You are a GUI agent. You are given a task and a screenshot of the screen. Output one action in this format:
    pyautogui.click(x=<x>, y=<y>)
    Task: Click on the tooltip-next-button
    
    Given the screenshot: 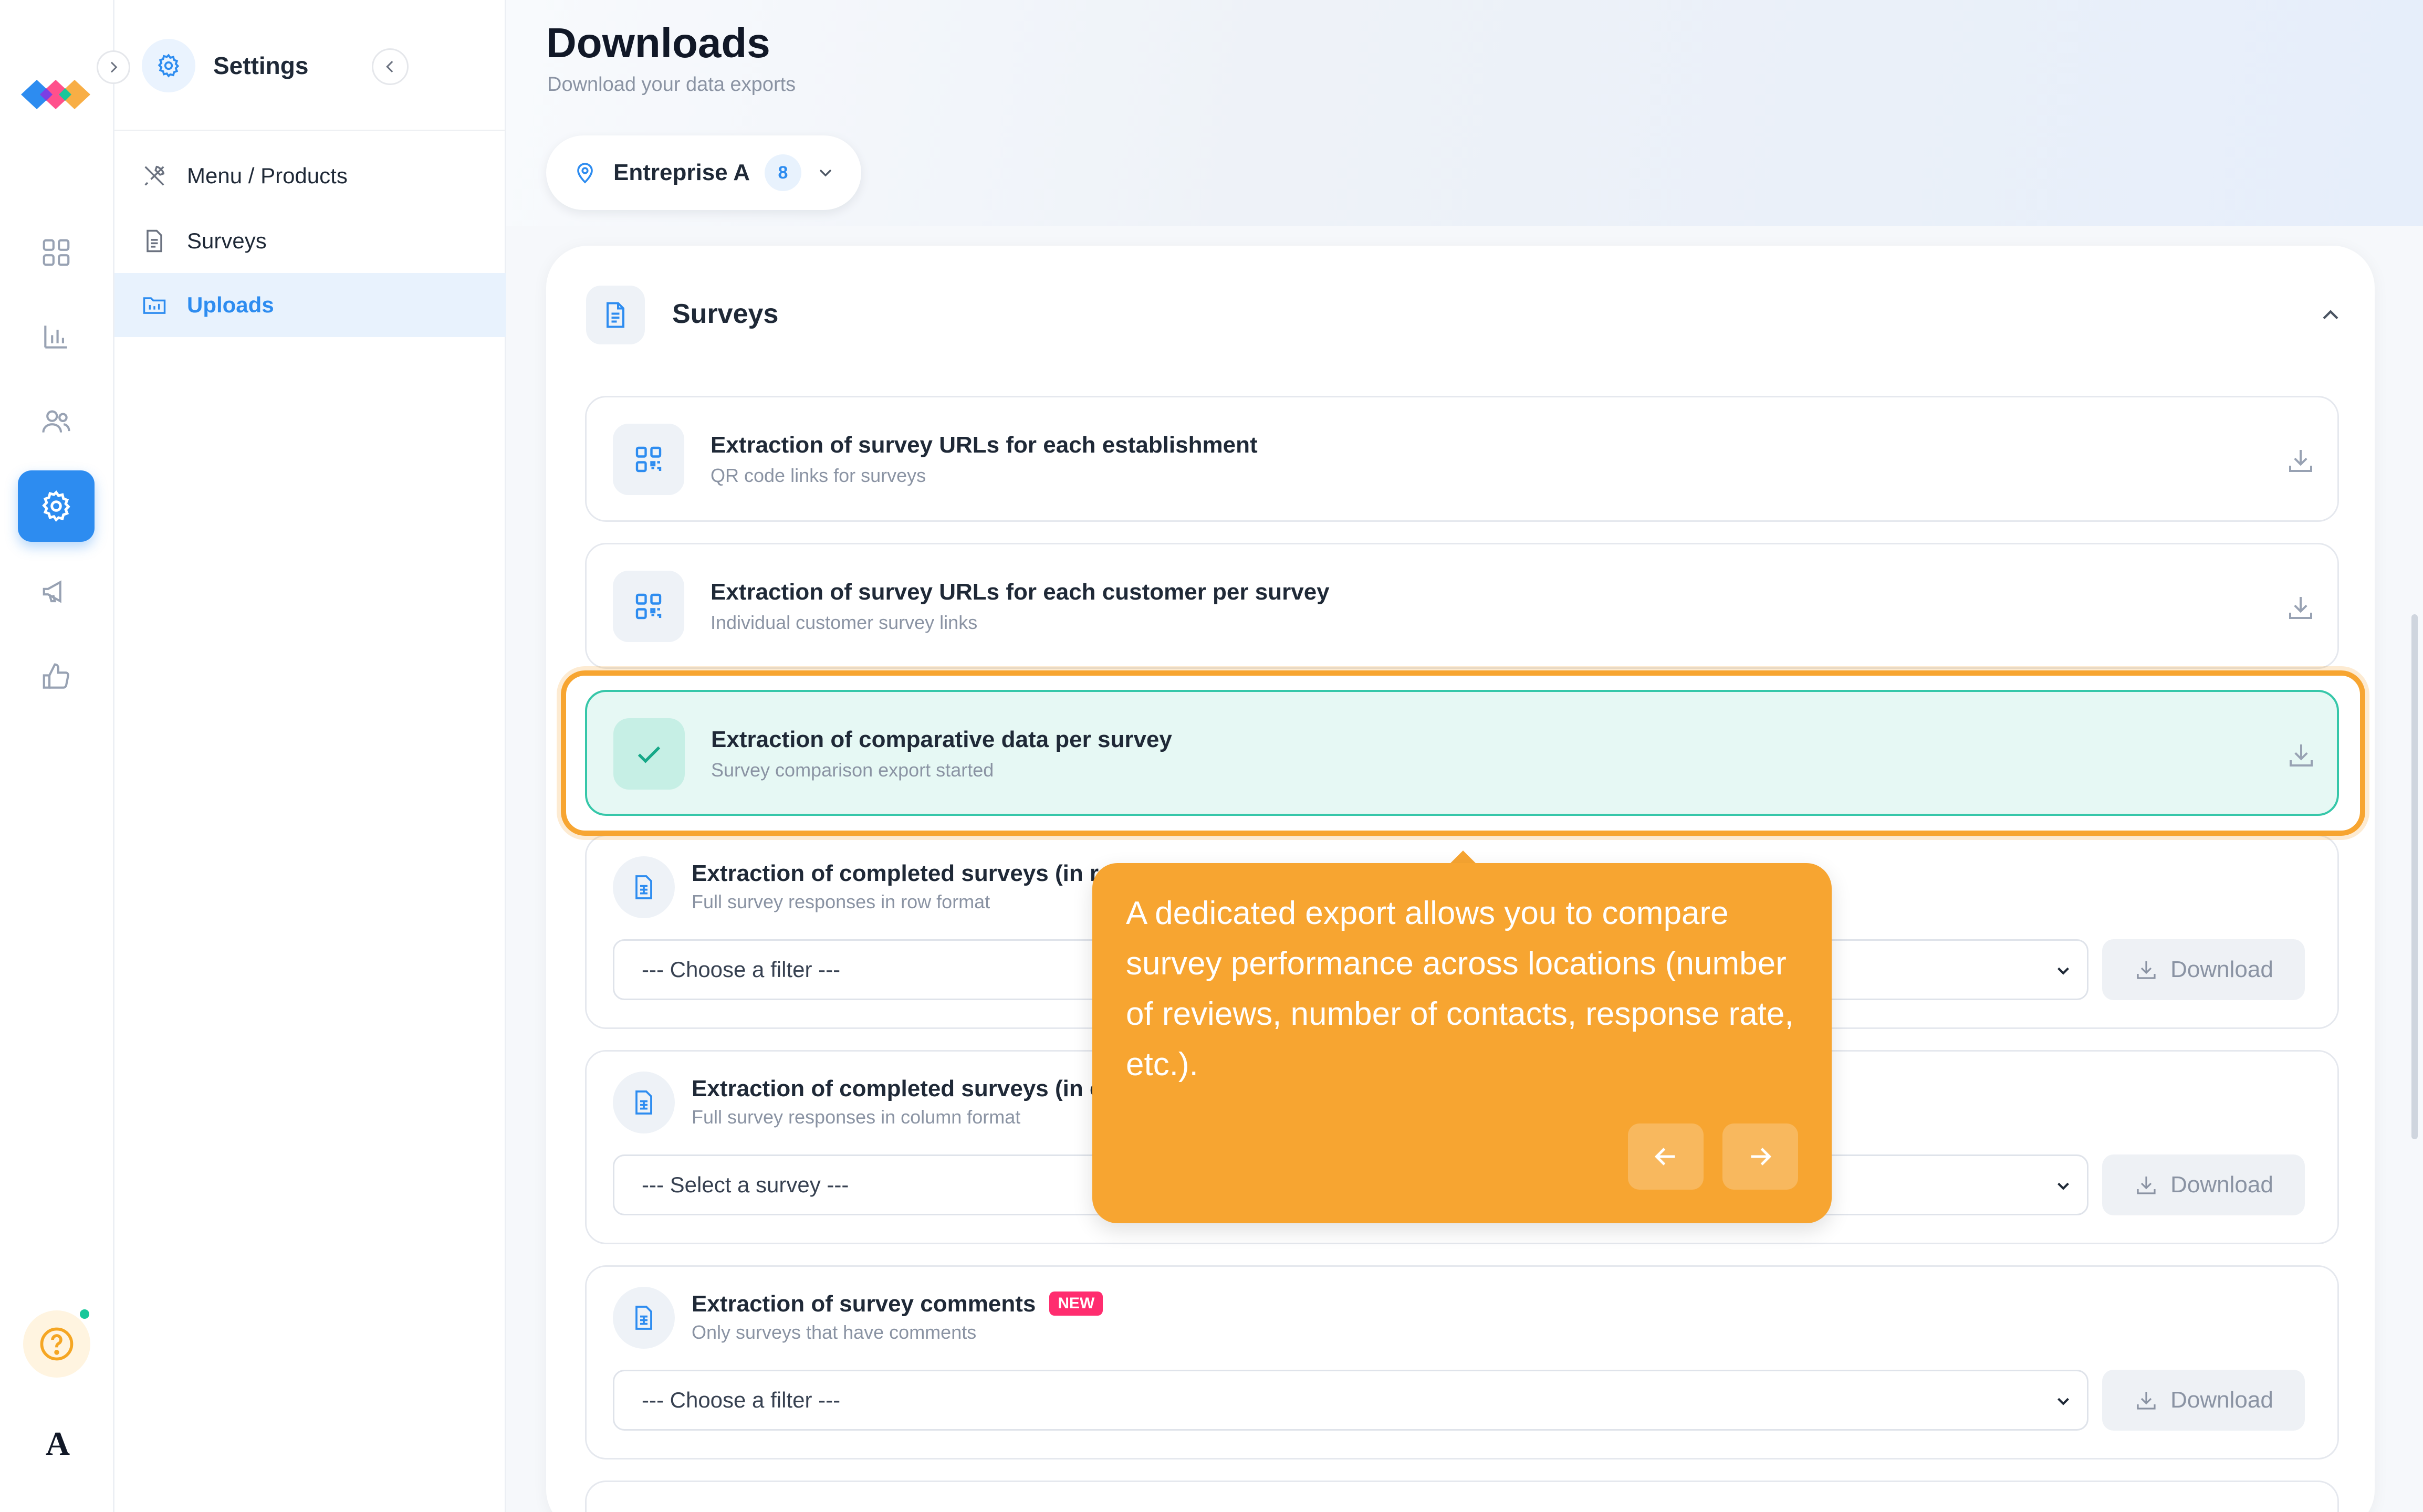 What is the action you would take?
    pyautogui.click(x=1760, y=1157)
    